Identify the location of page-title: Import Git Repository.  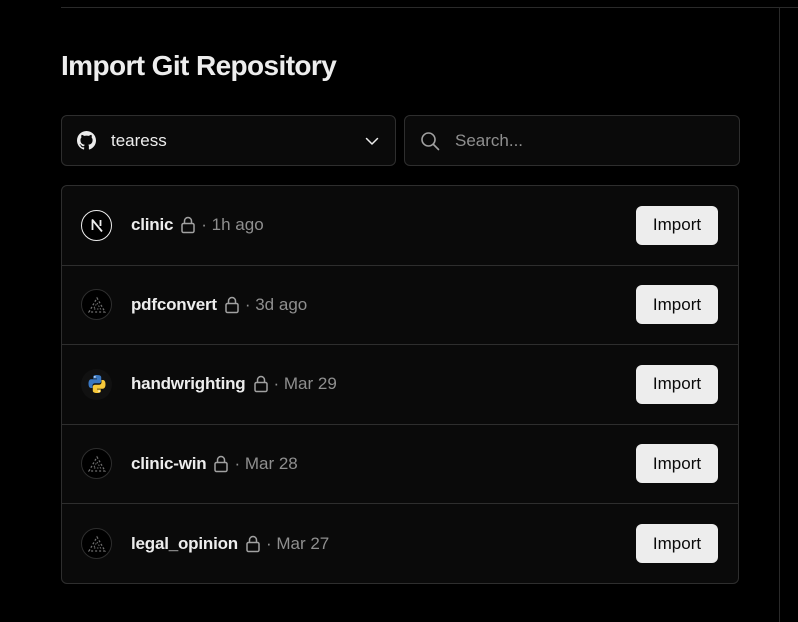
(199, 65).